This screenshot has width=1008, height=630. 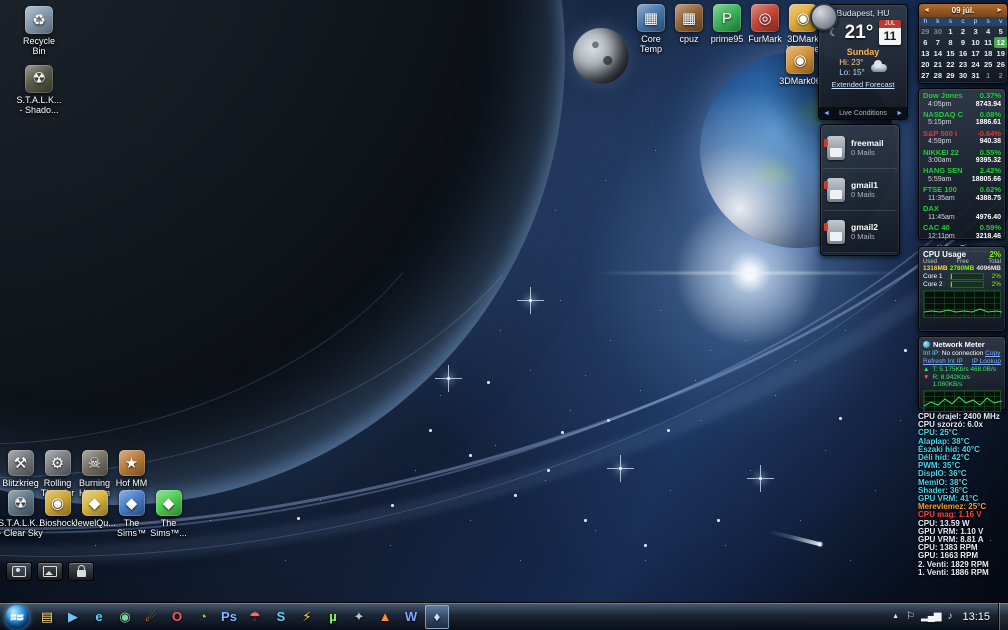 What do you see at coordinates (976, 617) in the screenshot?
I see `clock: 13:15` at bounding box center [976, 617].